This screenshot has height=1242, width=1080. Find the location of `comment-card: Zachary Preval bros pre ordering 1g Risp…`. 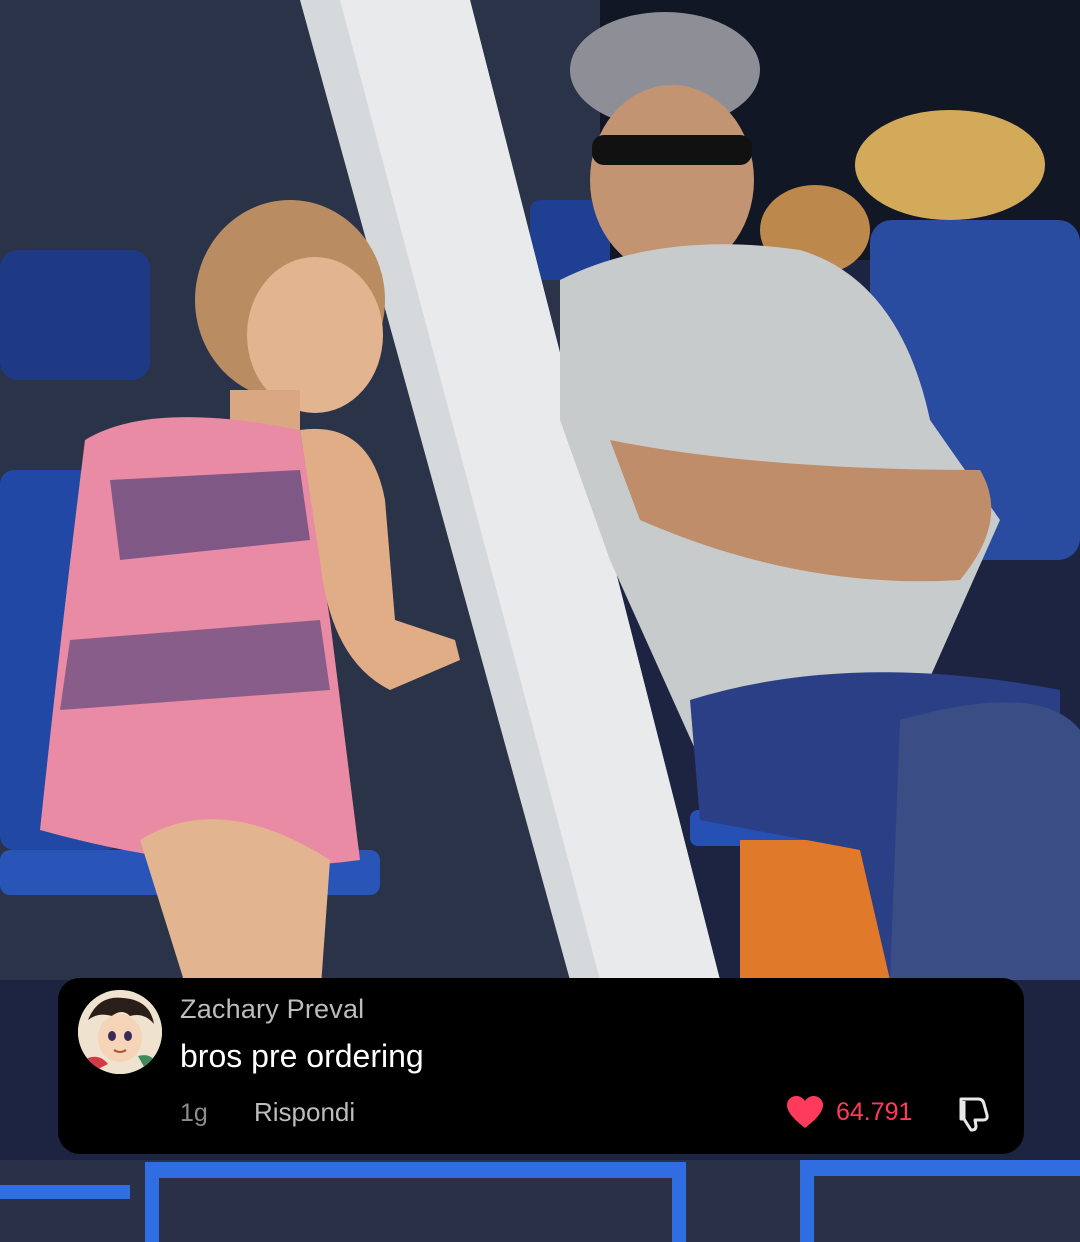

comment-card: Zachary Preval bros pre ordering 1g Risp… is located at coordinates (541, 1066).